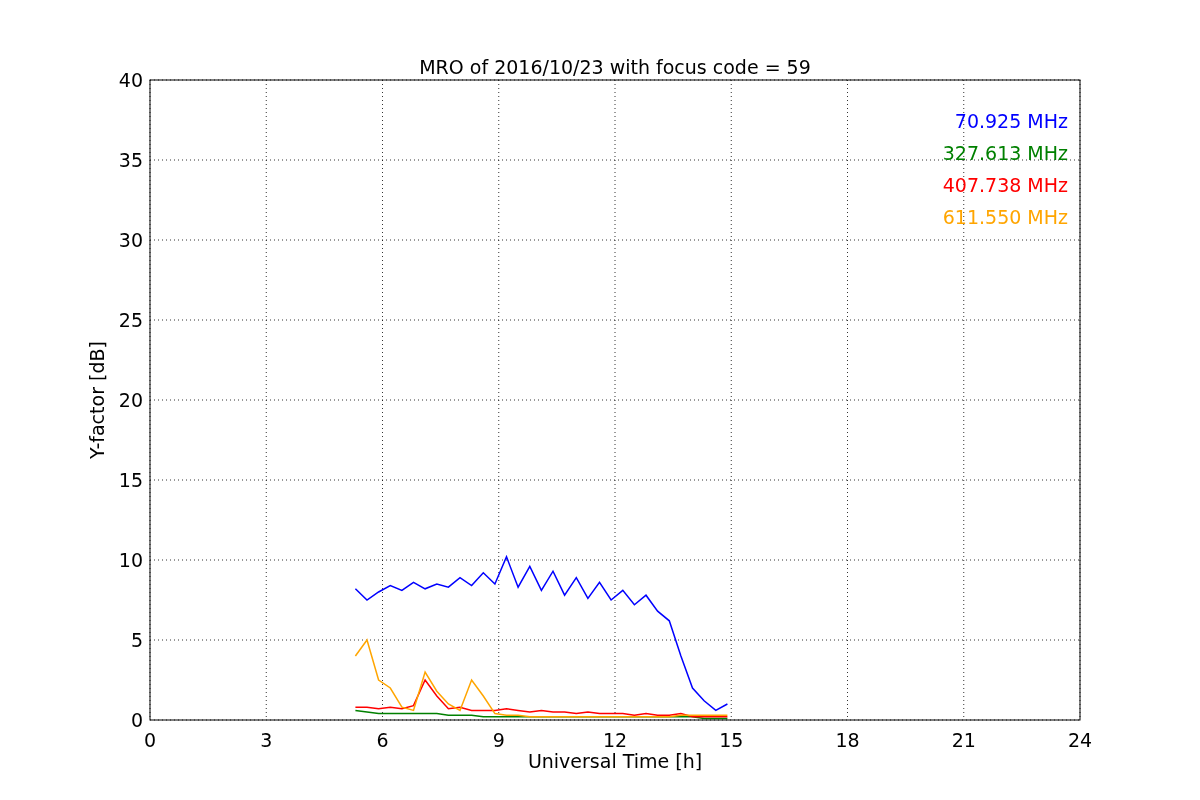 The image size is (1200, 800). What do you see at coordinates (1005, 217) in the screenshot?
I see `legend-label: 611.550 MHz` at bounding box center [1005, 217].